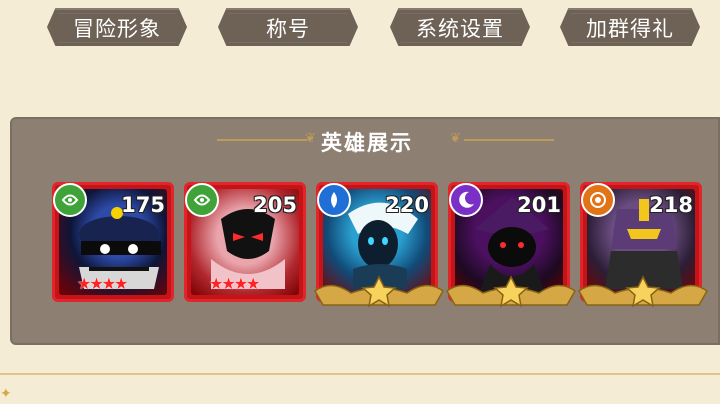 This screenshot has width=720, height=404. I want to click on fire-element-icon, so click(598, 200).